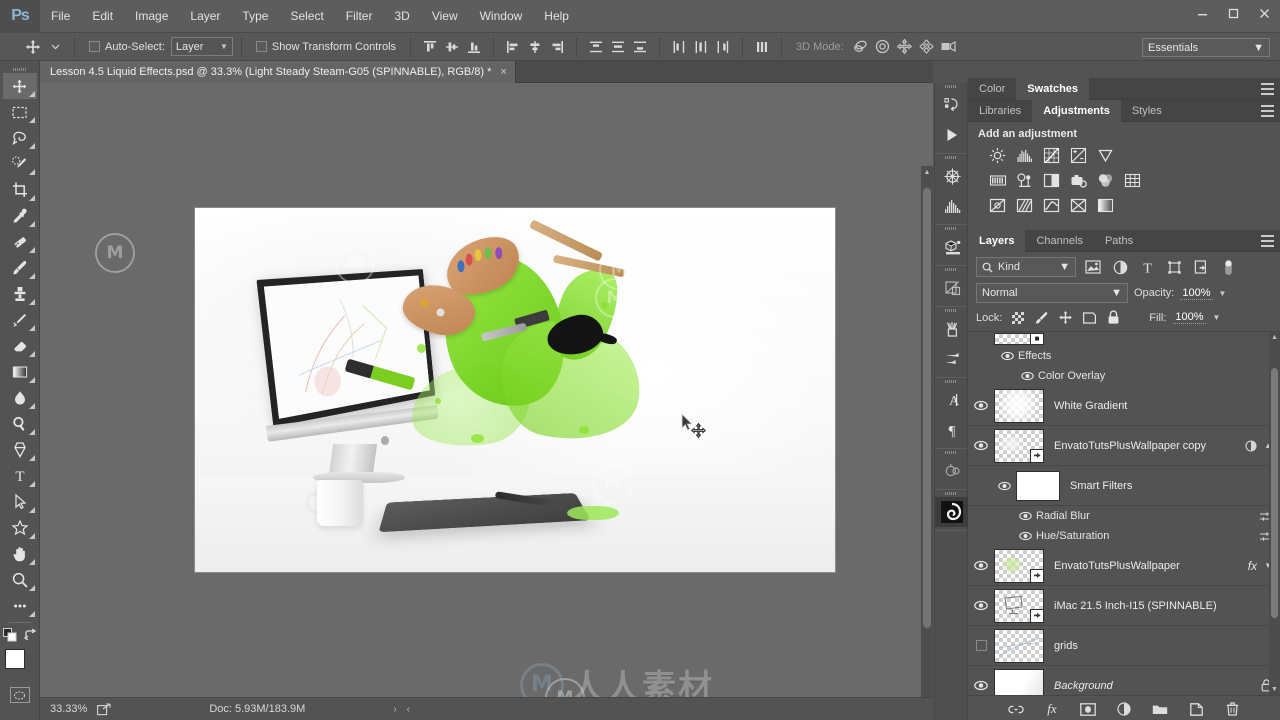  Describe the element at coordinates (20, 268) in the screenshot. I see `brush-tool` at that location.